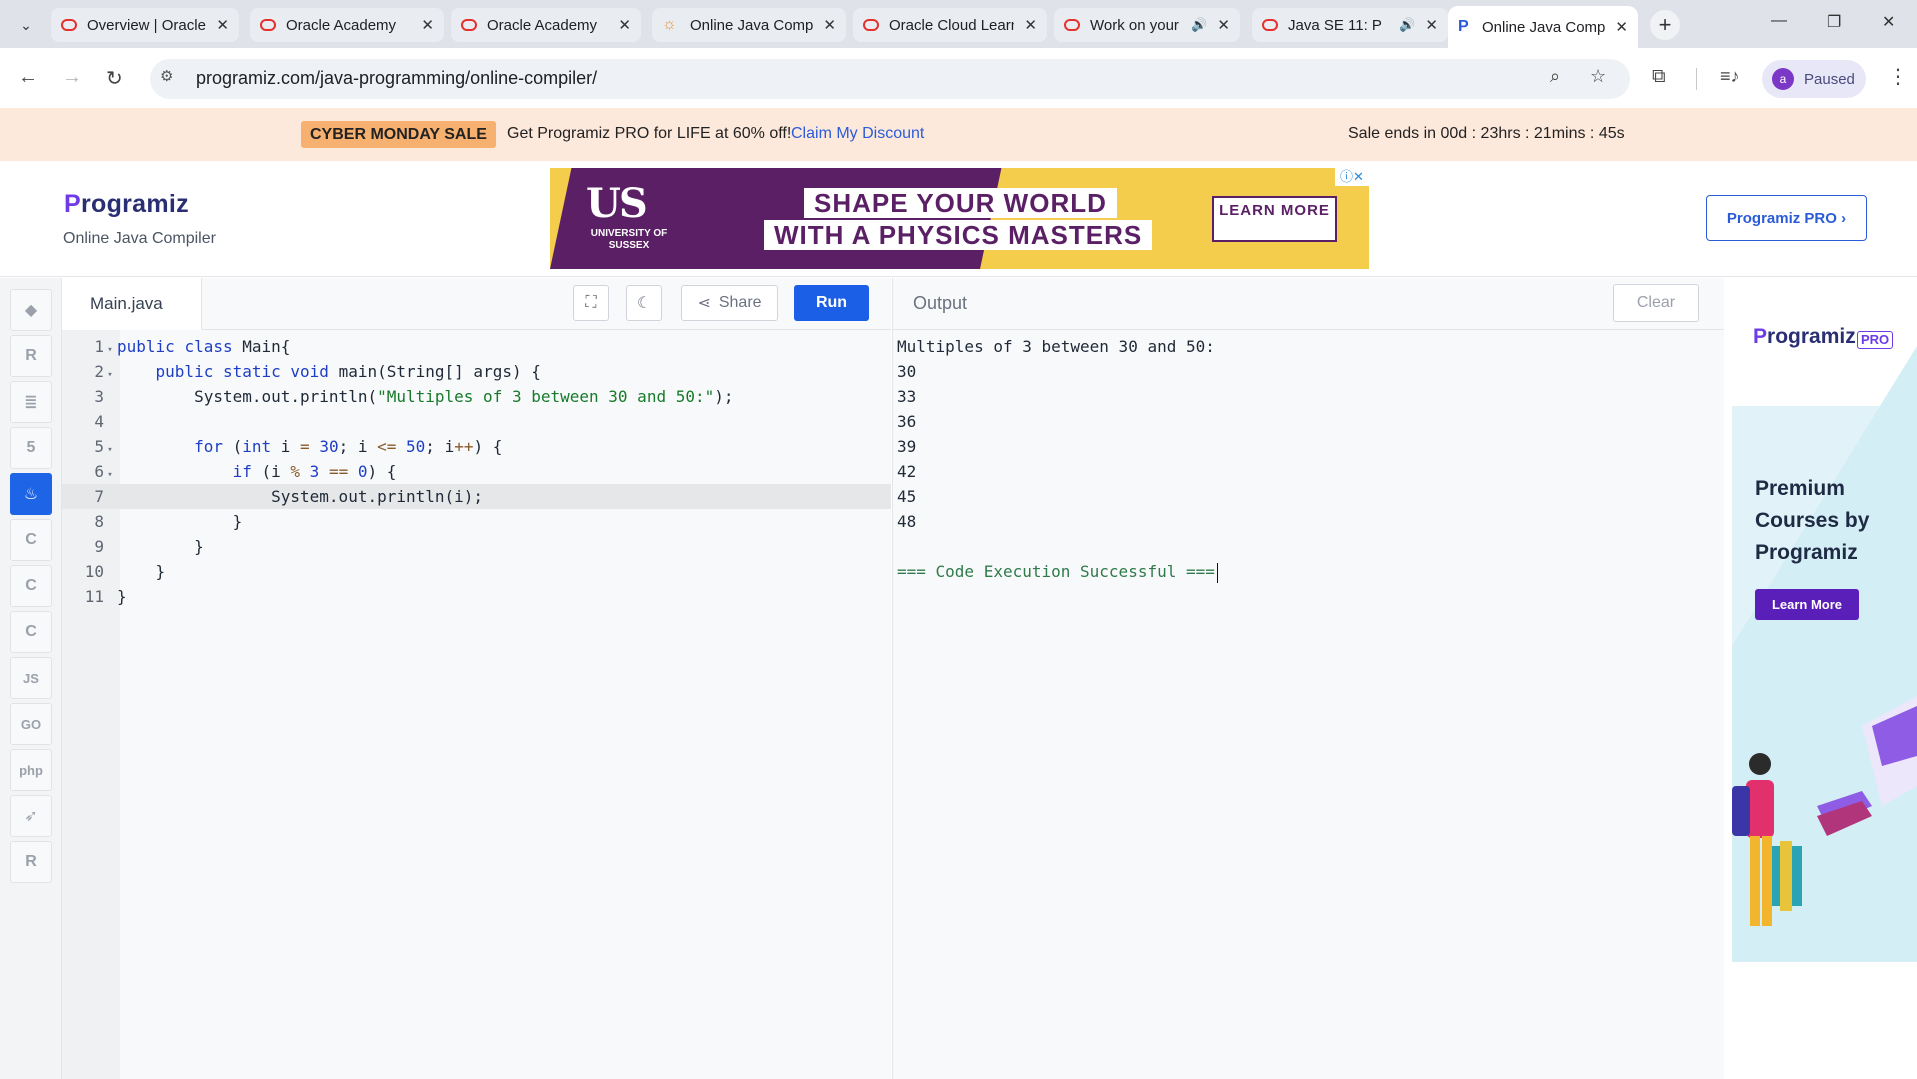  I want to click on browser-tab: Overview | Oracle ✕, so click(145, 25).